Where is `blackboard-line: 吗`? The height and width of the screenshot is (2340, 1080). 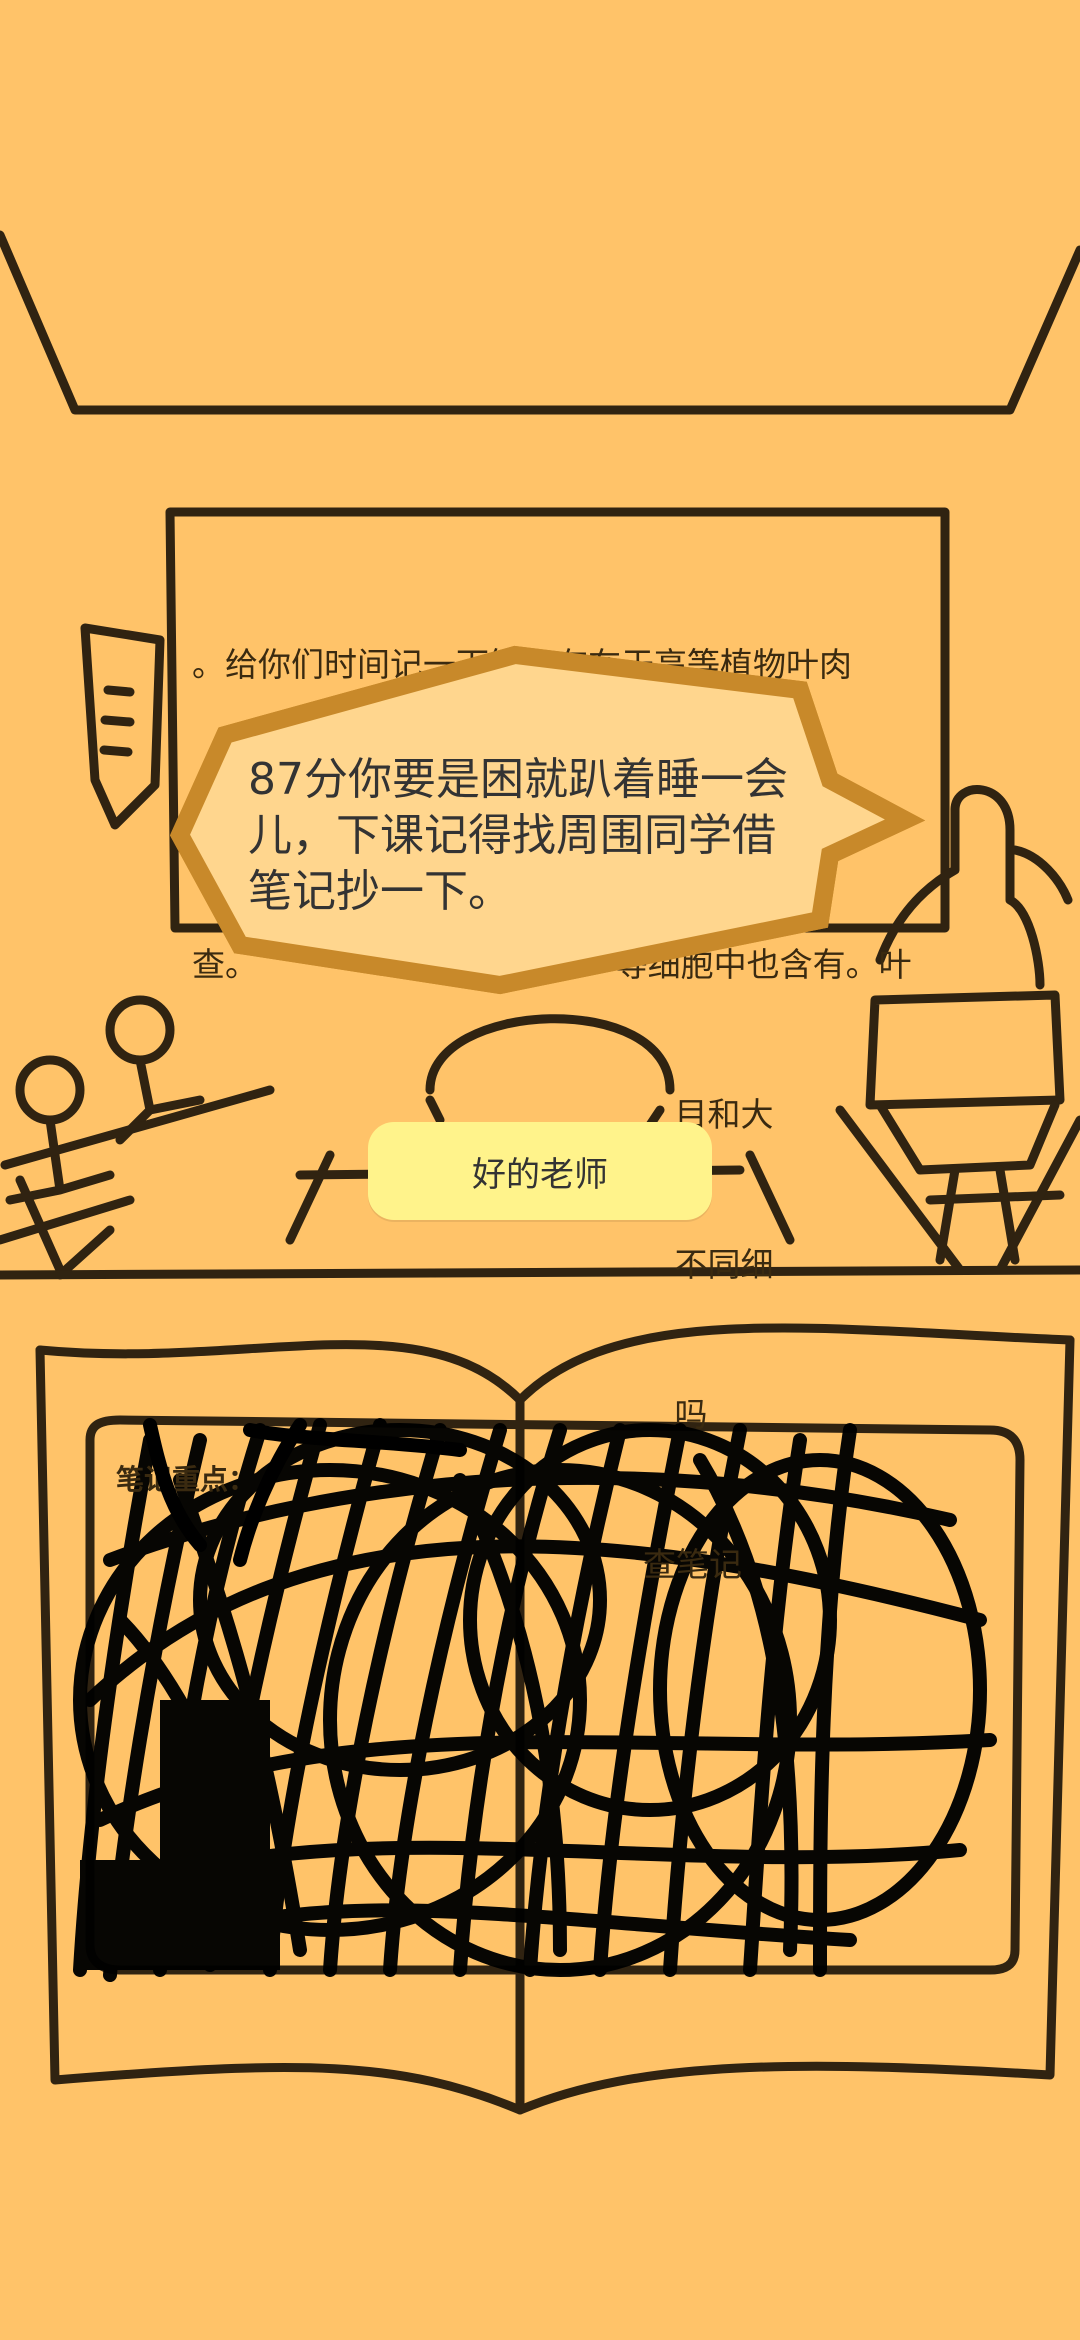 blackboard-line: 吗 is located at coordinates (450, 1414).